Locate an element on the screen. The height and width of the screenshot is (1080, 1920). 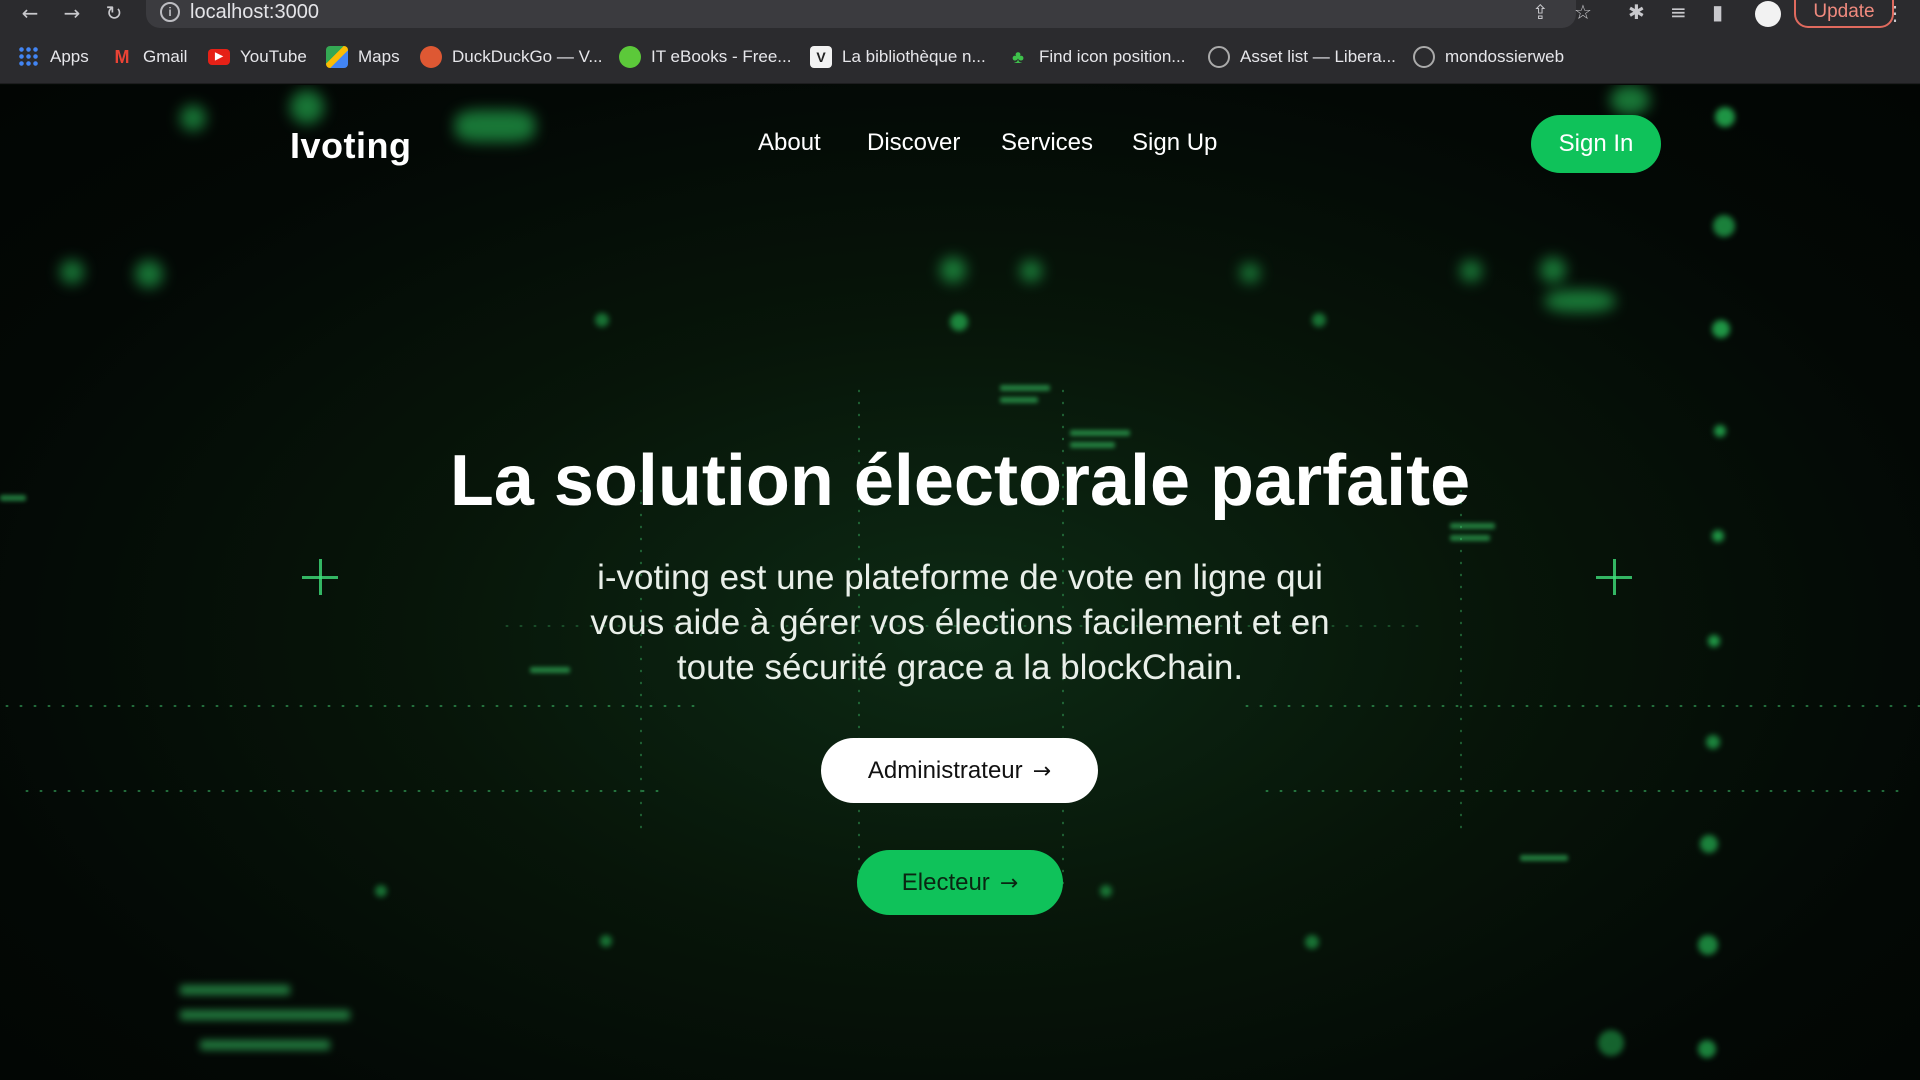
duckduckgo-icon is located at coordinates (431, 57).